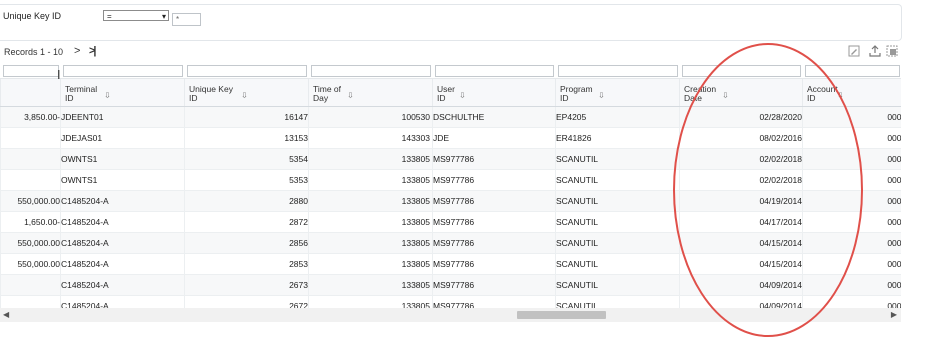  Describe the element at coordinates (122, 92) in the screenshot. I see `column-header: Terminal ID ⇩` at that location.